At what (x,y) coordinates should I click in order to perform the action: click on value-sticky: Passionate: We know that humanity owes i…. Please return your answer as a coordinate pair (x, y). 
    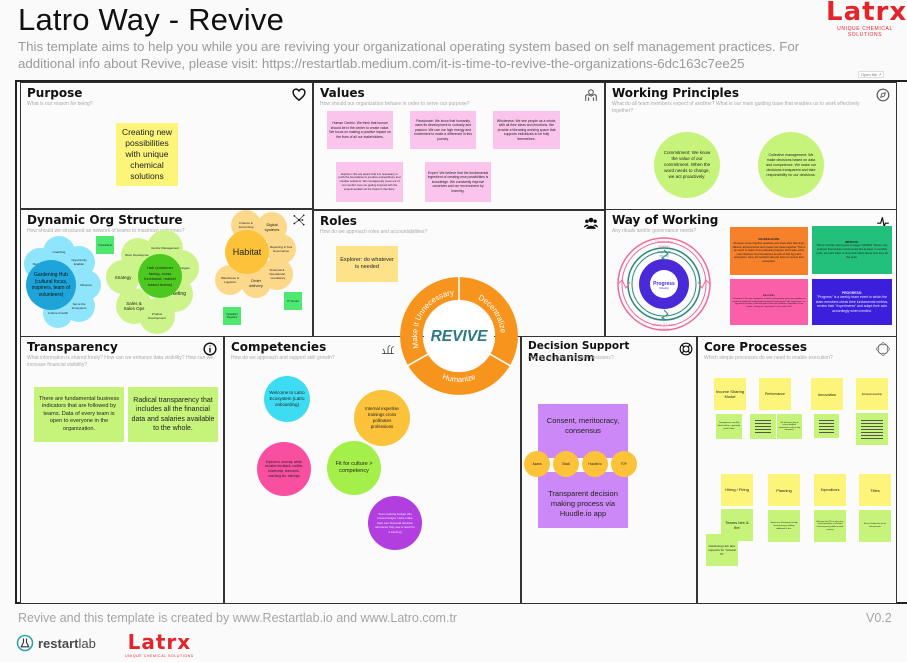
    Looking at the image, I should click on (443, 130).